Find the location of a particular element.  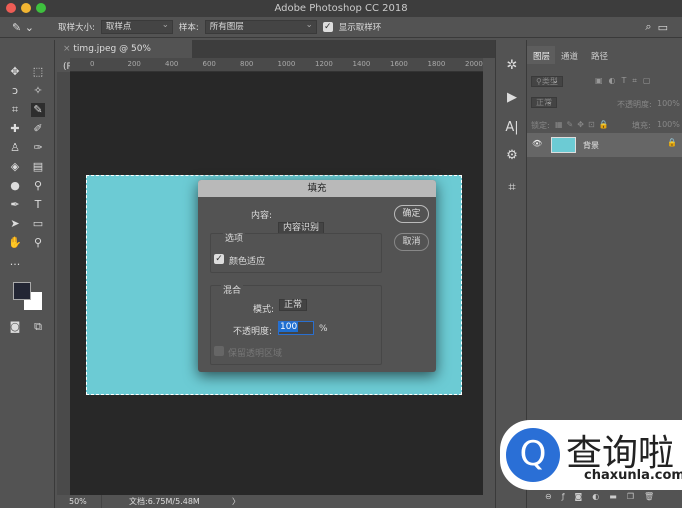

blend-group: 混合 模式: 正常 不透明度: 100 % 保留透明区域 is located at coordinates (296, 324).